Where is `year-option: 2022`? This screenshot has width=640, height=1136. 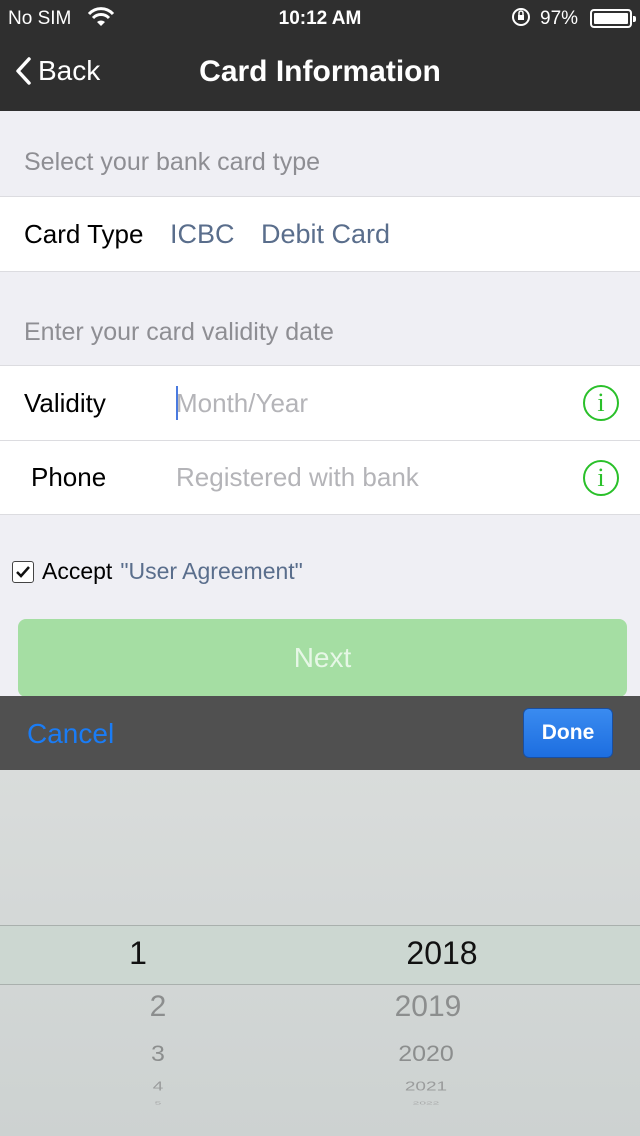 year-option: 2022 is located at coordinates (426, 1103).